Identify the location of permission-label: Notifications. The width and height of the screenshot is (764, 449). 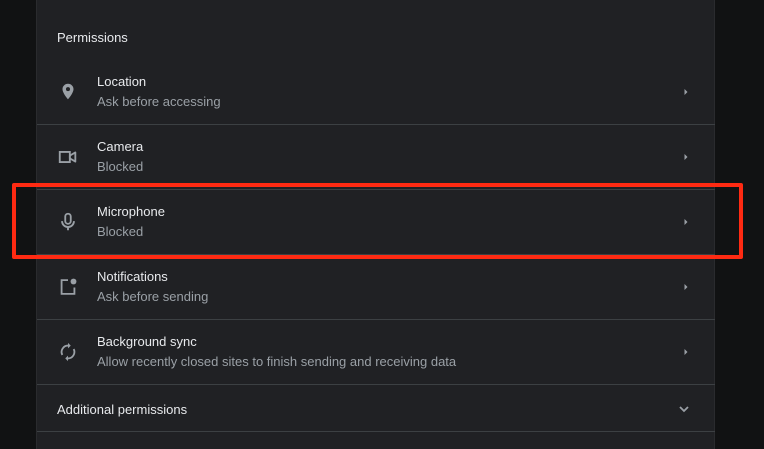
(132, 276).